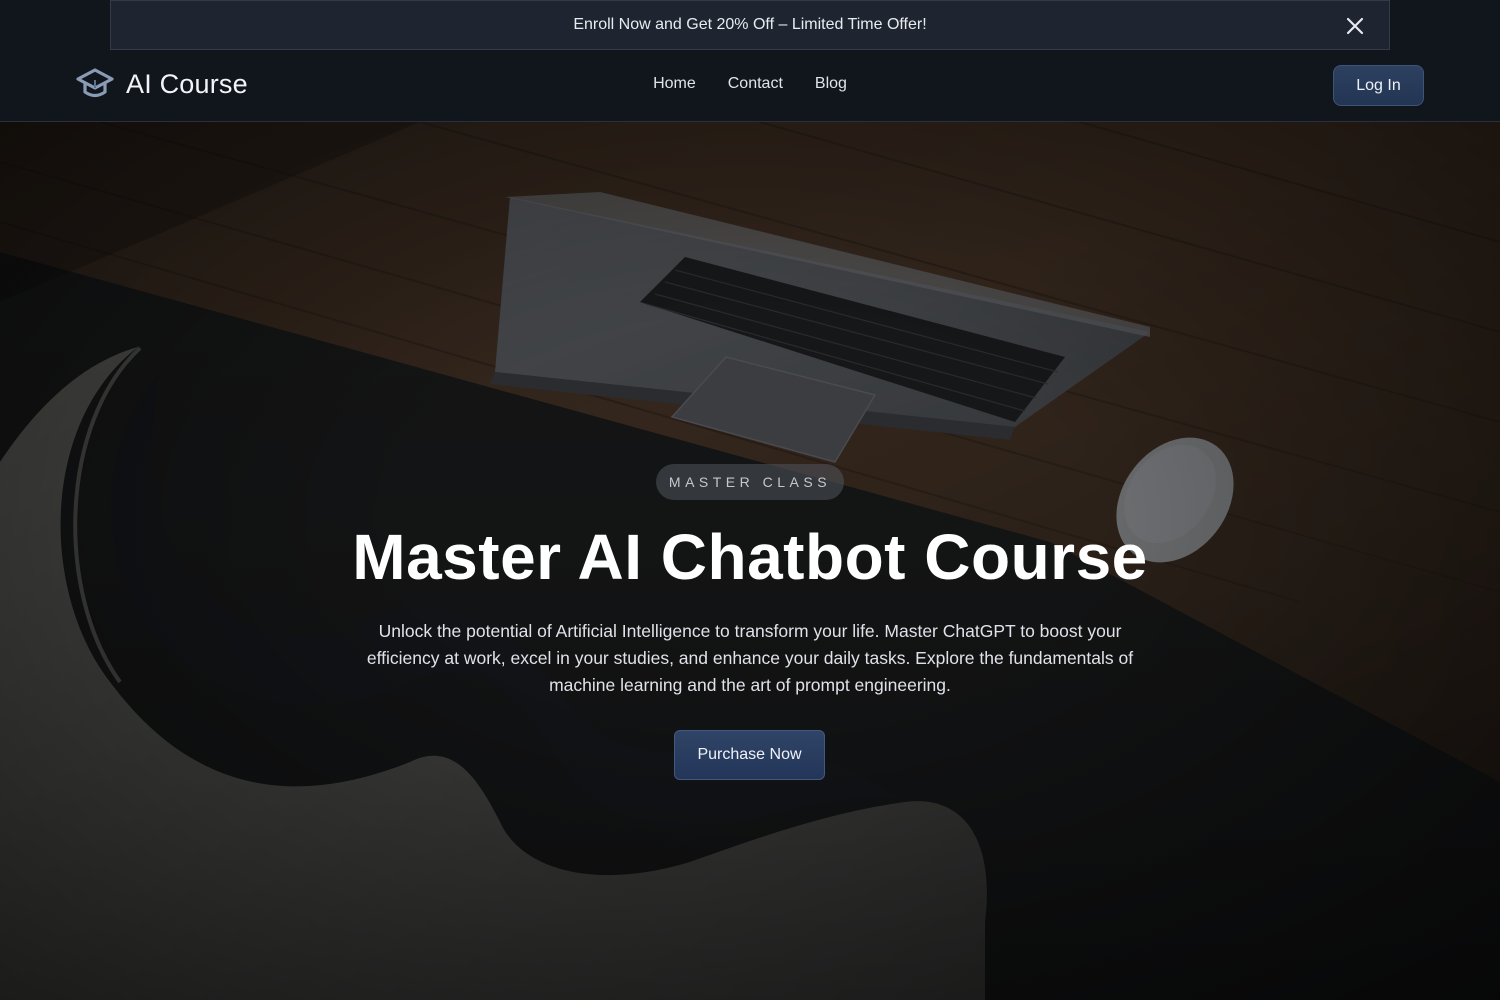 This screenshot has height=1000, width=1500. What do you see at coordinates (831, 84) in the screenshot?
I see `nav-link-blog: Blog` at bounding box center [831, 84].